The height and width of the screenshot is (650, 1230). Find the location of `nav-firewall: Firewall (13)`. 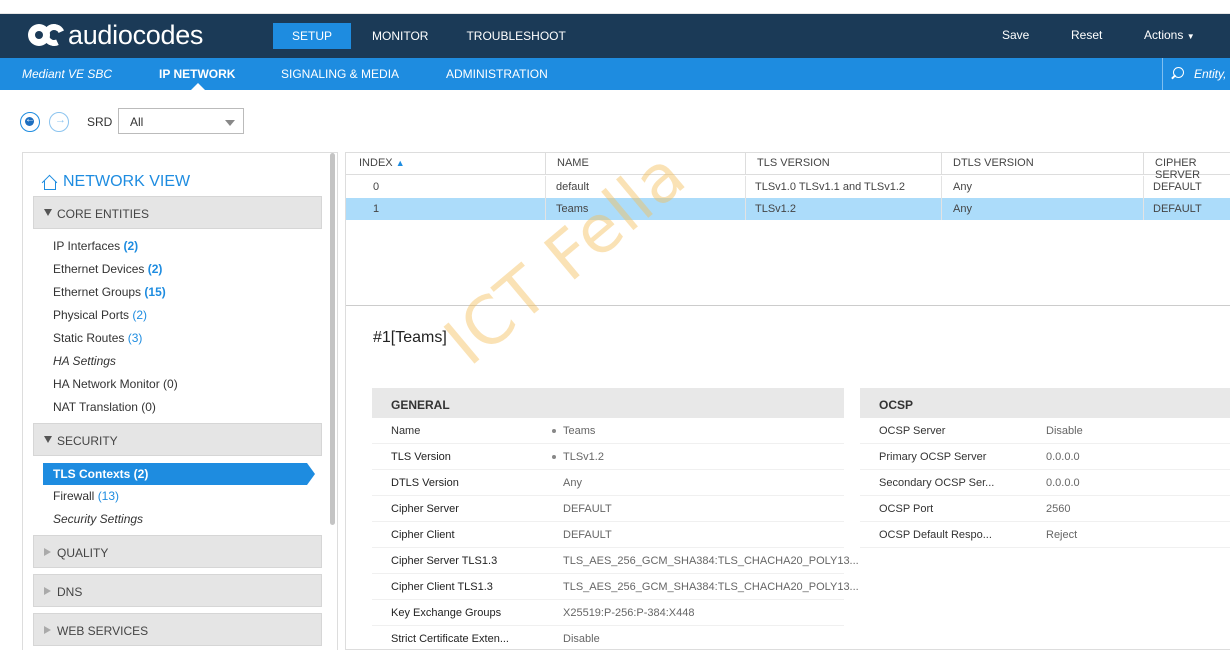

nav-firewall: Firewall (13) is located at coordinates (86, 496).